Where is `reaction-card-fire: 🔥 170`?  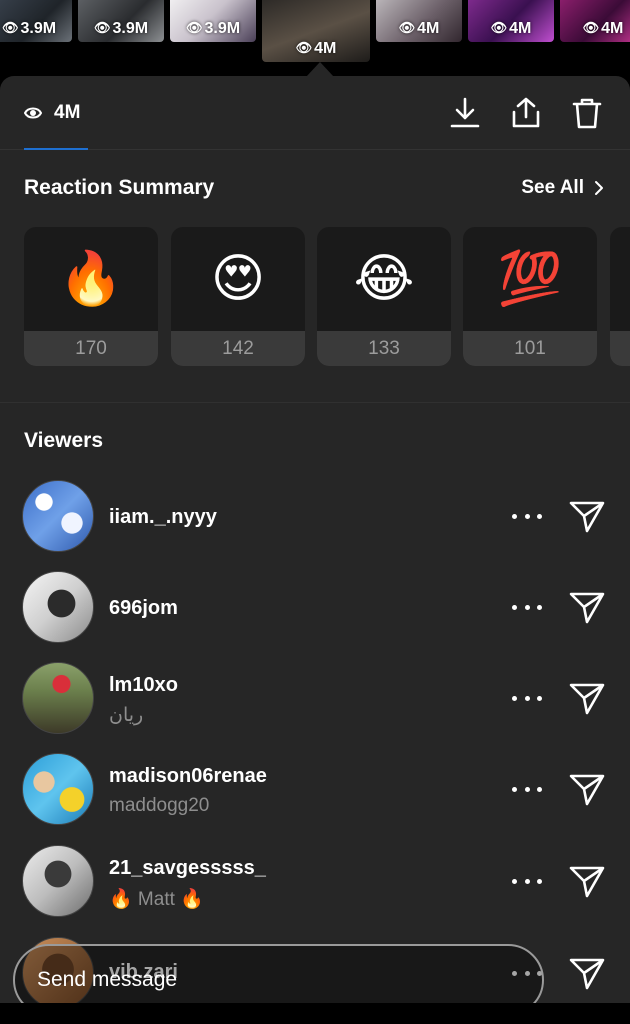
reaction-card-fire: 🔥 170 is located at coordinates (91, 296).